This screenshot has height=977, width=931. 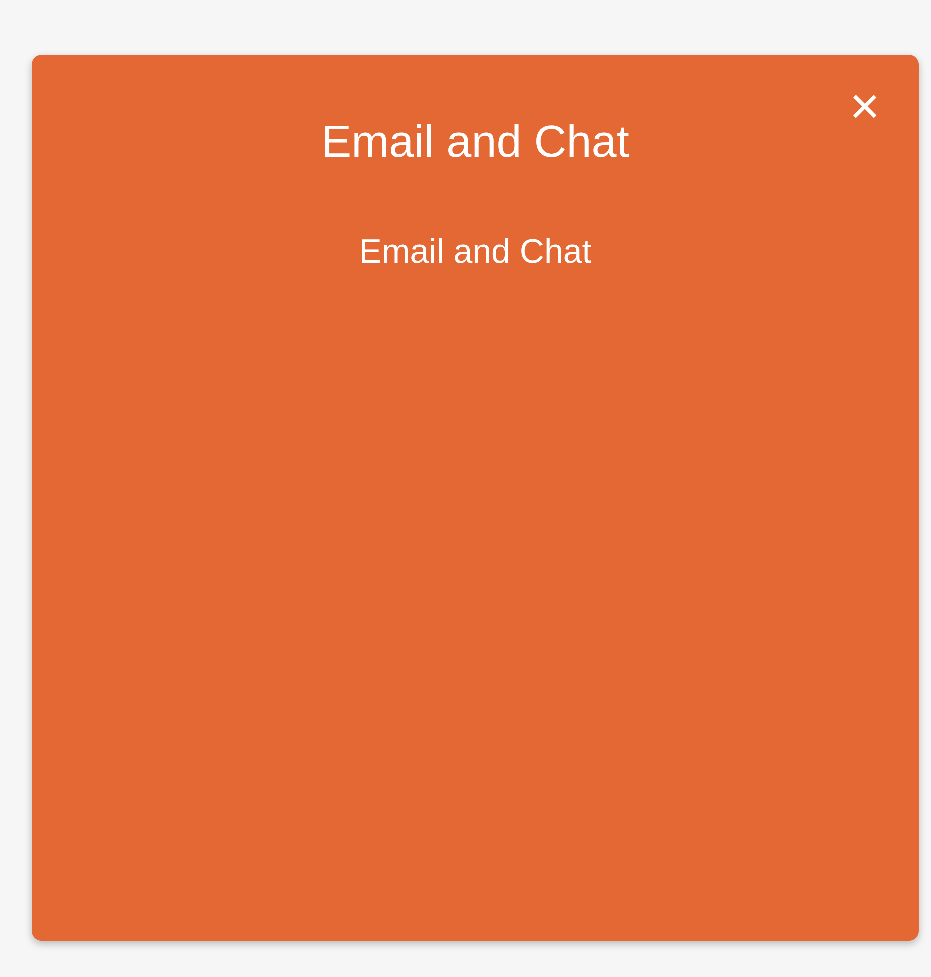 What do you see at coordinates (865, 107) in the screenshot?
I see `close-button: ×` at bounding box center [865, 107].